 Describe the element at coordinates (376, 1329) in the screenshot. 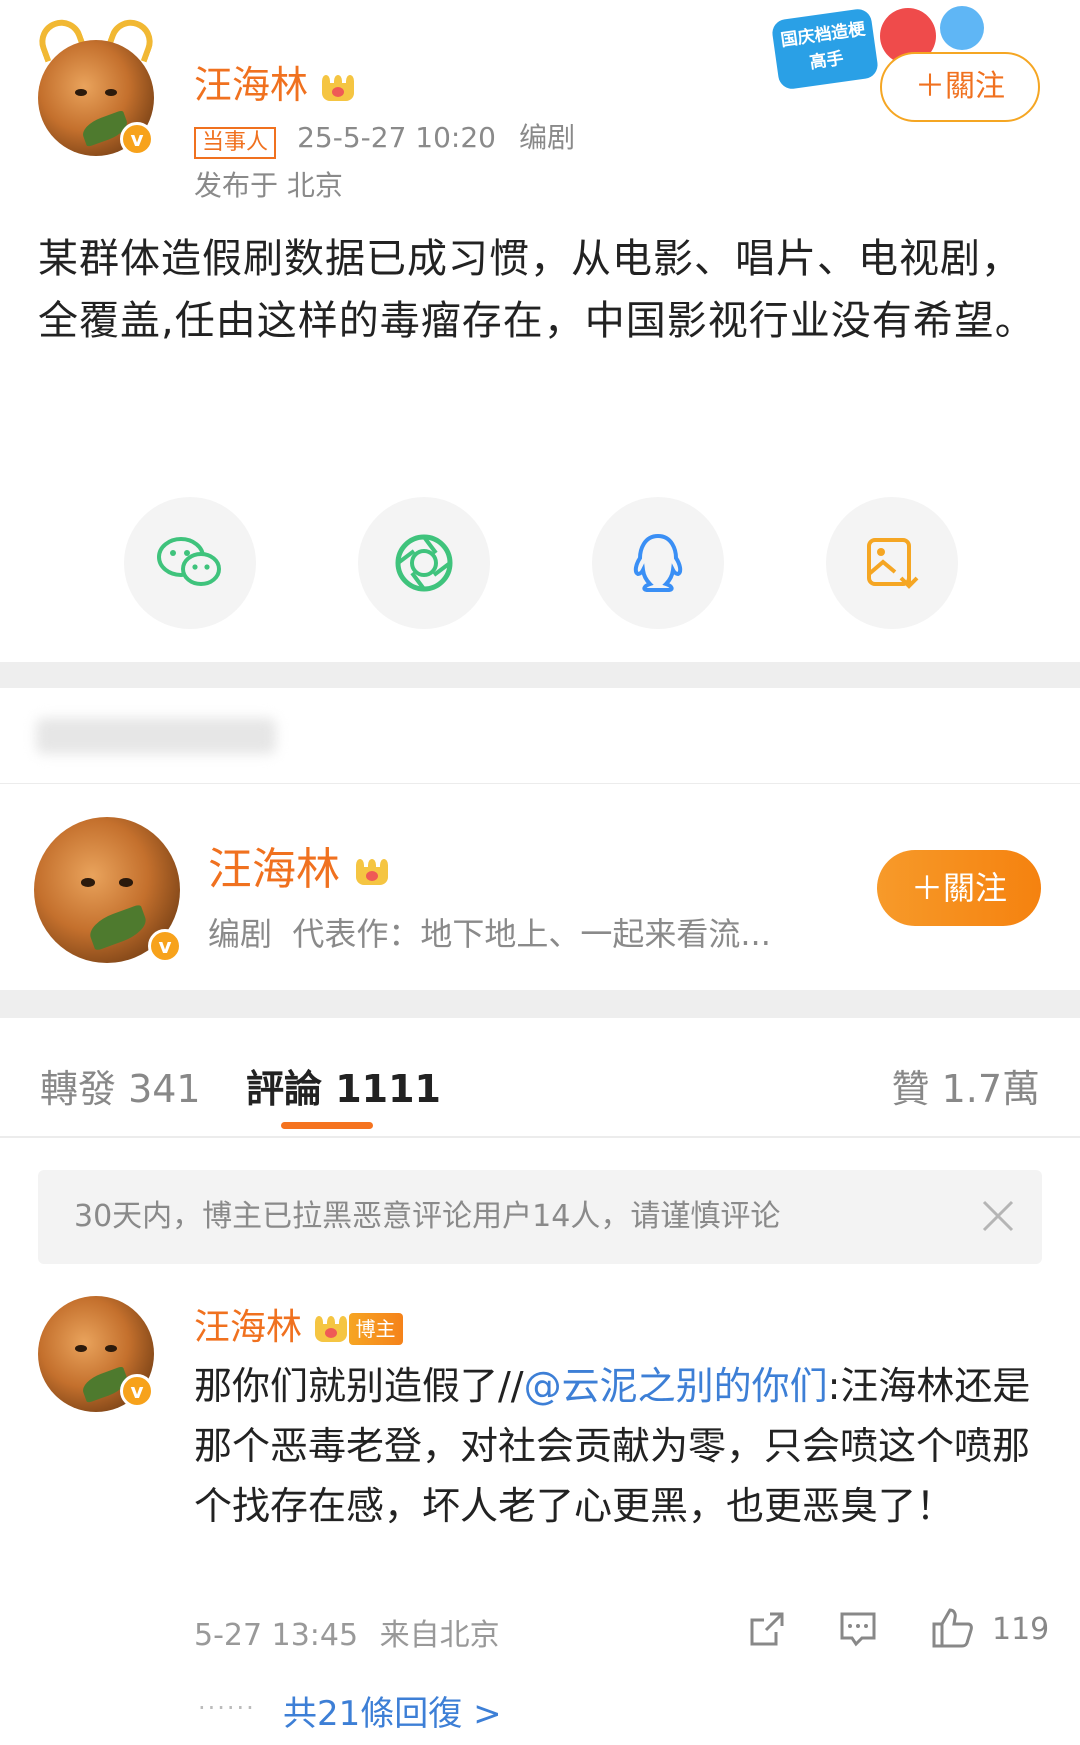

I see `blogger-badge: 博主` at that location.